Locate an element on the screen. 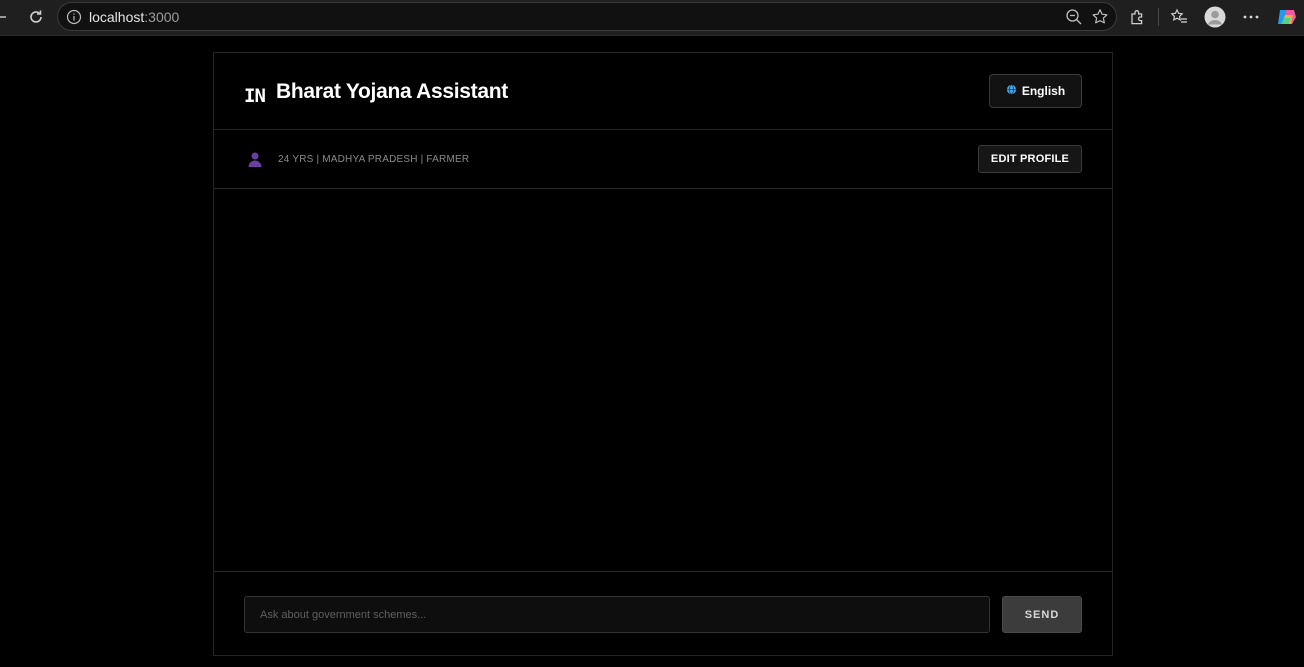 The height and width of the screenshot is (667, 1304). extensions-puzzle-icon is located at coordinates (1138, 17).